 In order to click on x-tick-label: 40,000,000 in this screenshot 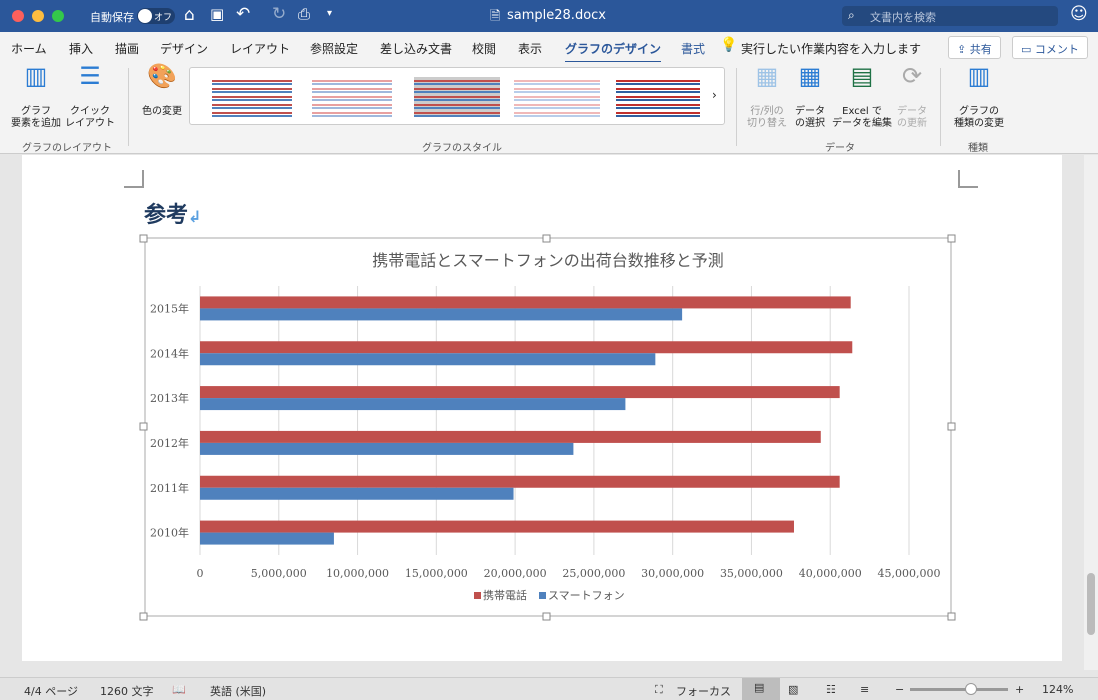, I will do `click(830, 573)`.